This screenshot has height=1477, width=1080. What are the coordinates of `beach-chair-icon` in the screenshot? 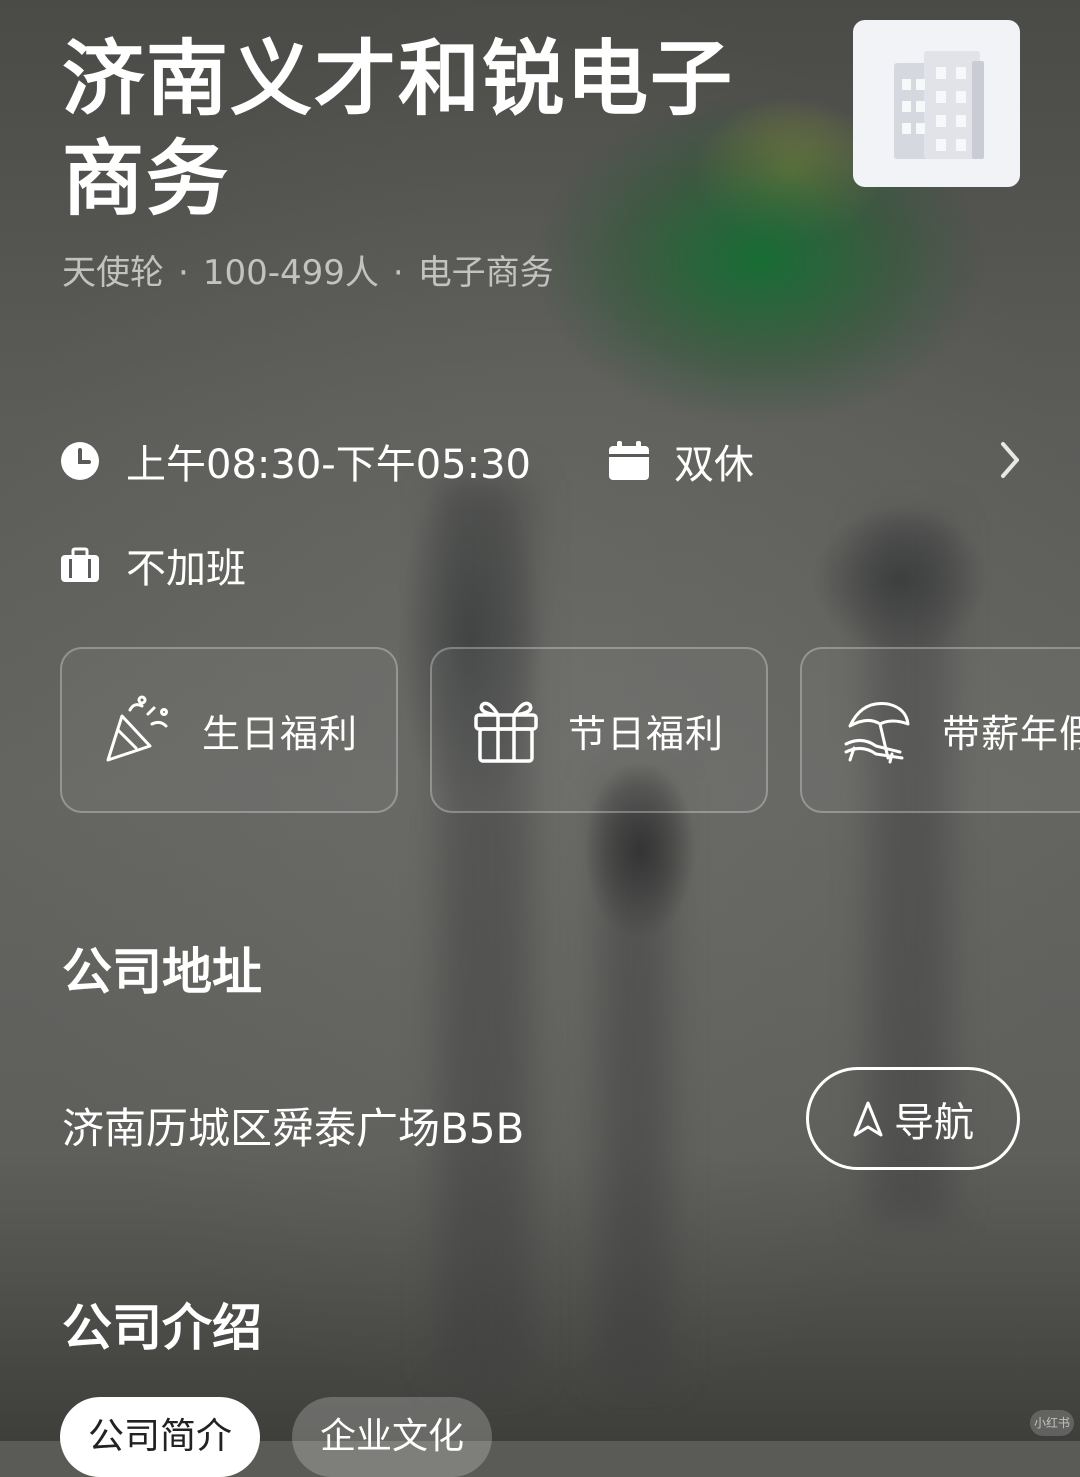 It's located at (877, 732).